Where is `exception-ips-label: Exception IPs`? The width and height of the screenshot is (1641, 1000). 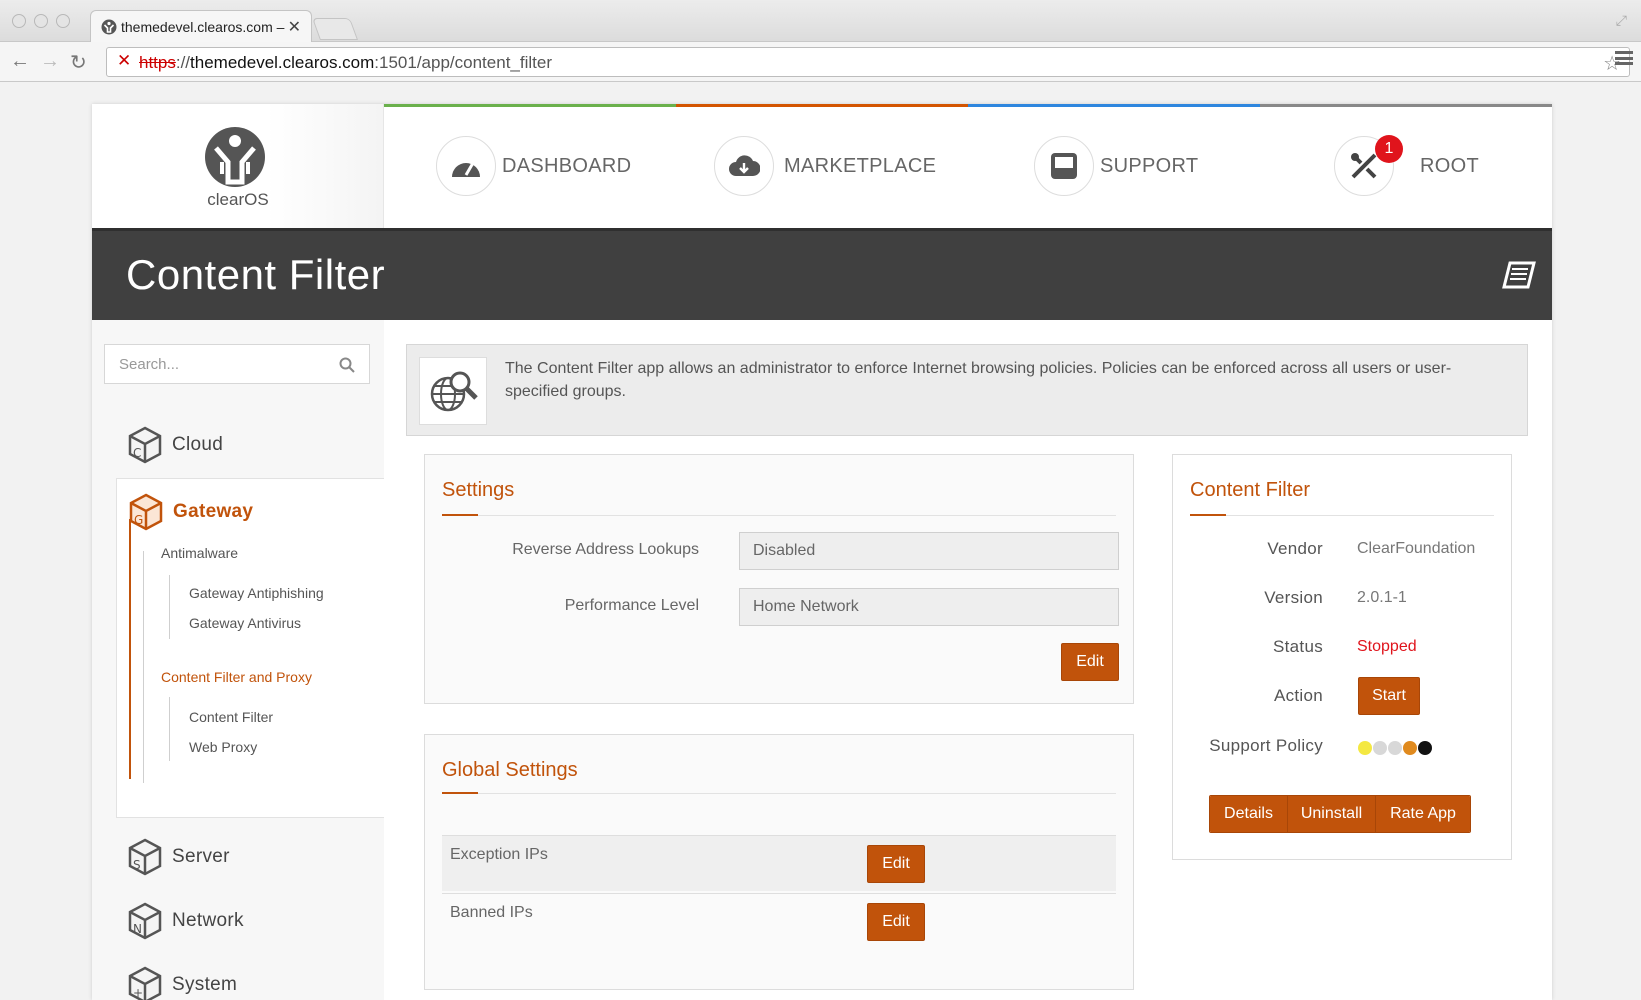 exception-ips-label: Exception IPs is located at coordinates (499, 854).